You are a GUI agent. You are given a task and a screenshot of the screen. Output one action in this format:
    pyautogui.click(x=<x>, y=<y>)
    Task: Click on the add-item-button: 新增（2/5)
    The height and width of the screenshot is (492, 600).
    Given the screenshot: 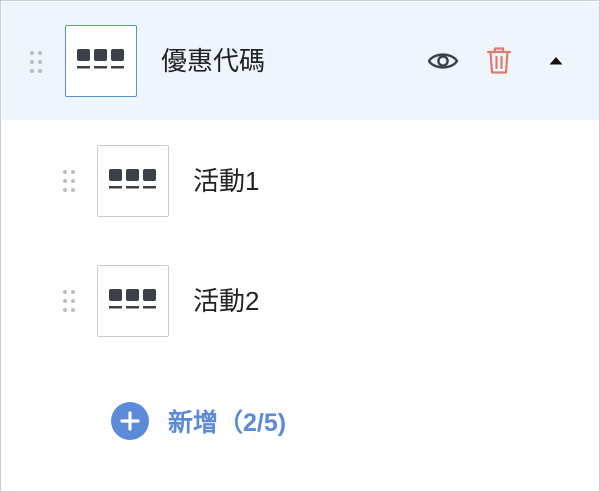 What is the action you would take?
    pyautogui.click(x=198, y=421)
    